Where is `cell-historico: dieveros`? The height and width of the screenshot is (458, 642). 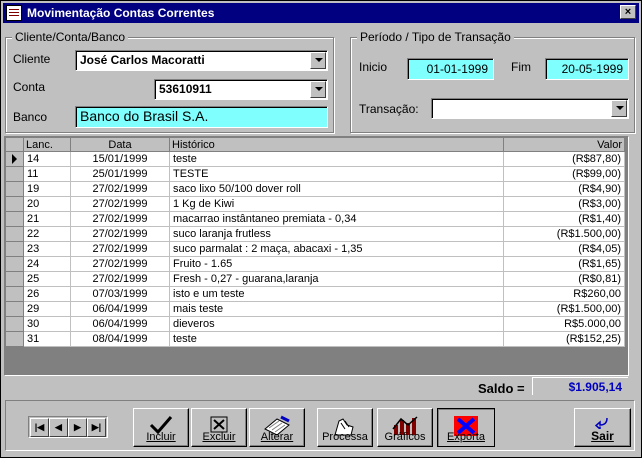 cell-historico: dieveros is located at coordinates (336, 324).